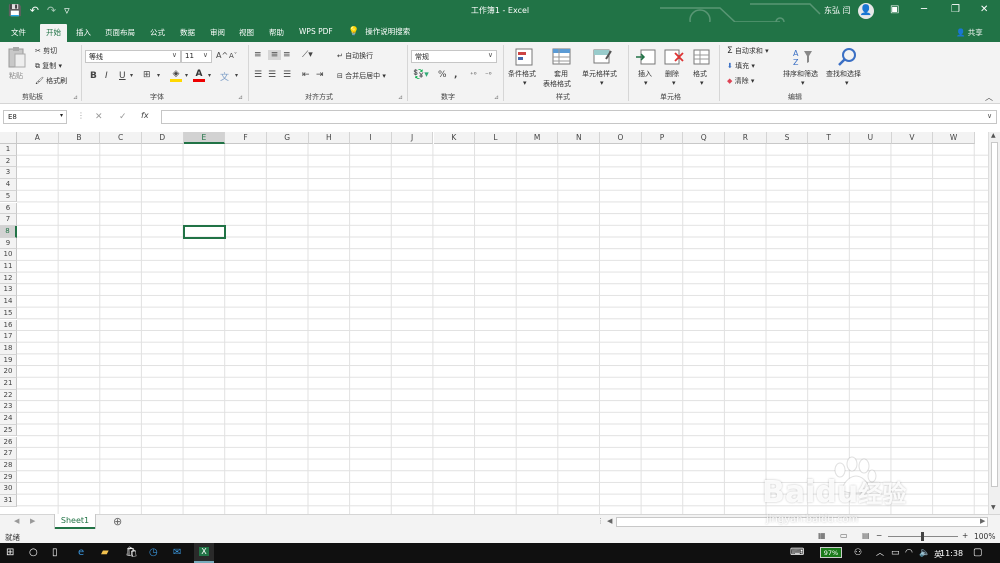 The height and width of the screenshot is (563, 1000). I want to click on copy-button: ⧉ 复制 ▾, so click(48, 66).